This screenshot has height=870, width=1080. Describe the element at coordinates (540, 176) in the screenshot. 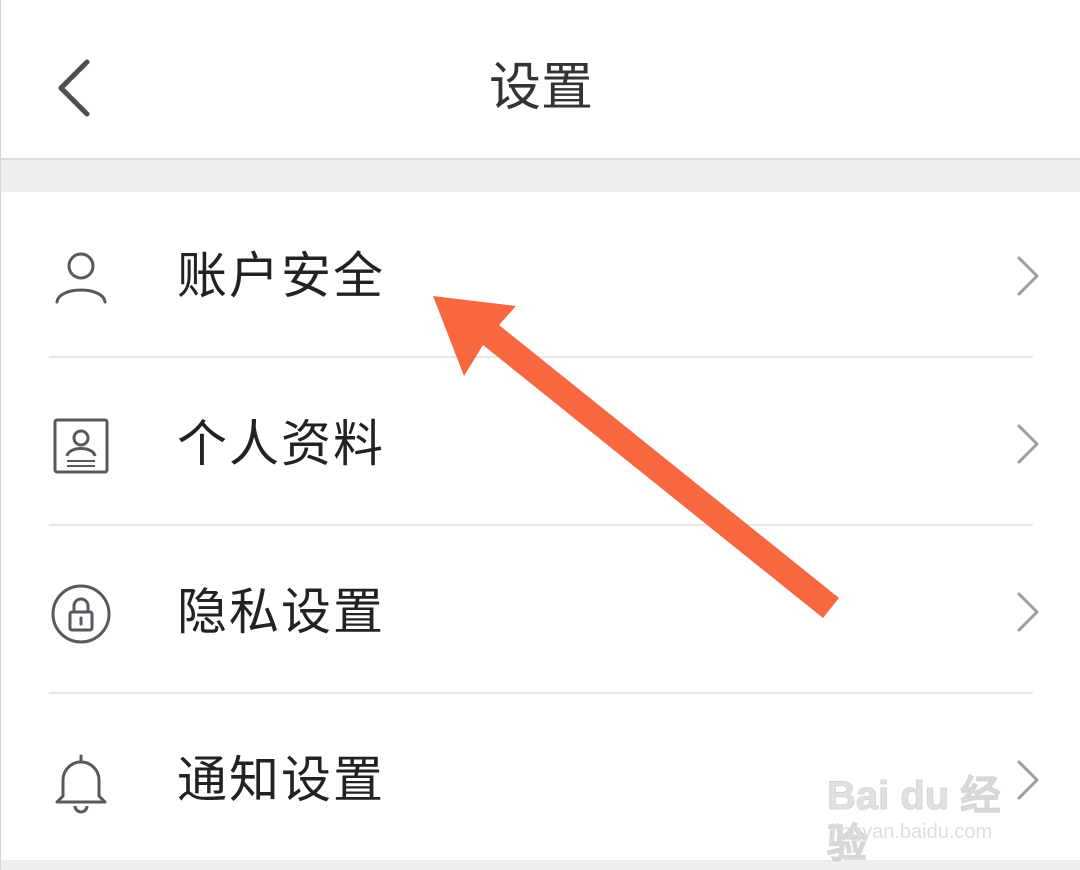

I see `section-separator` at that location.